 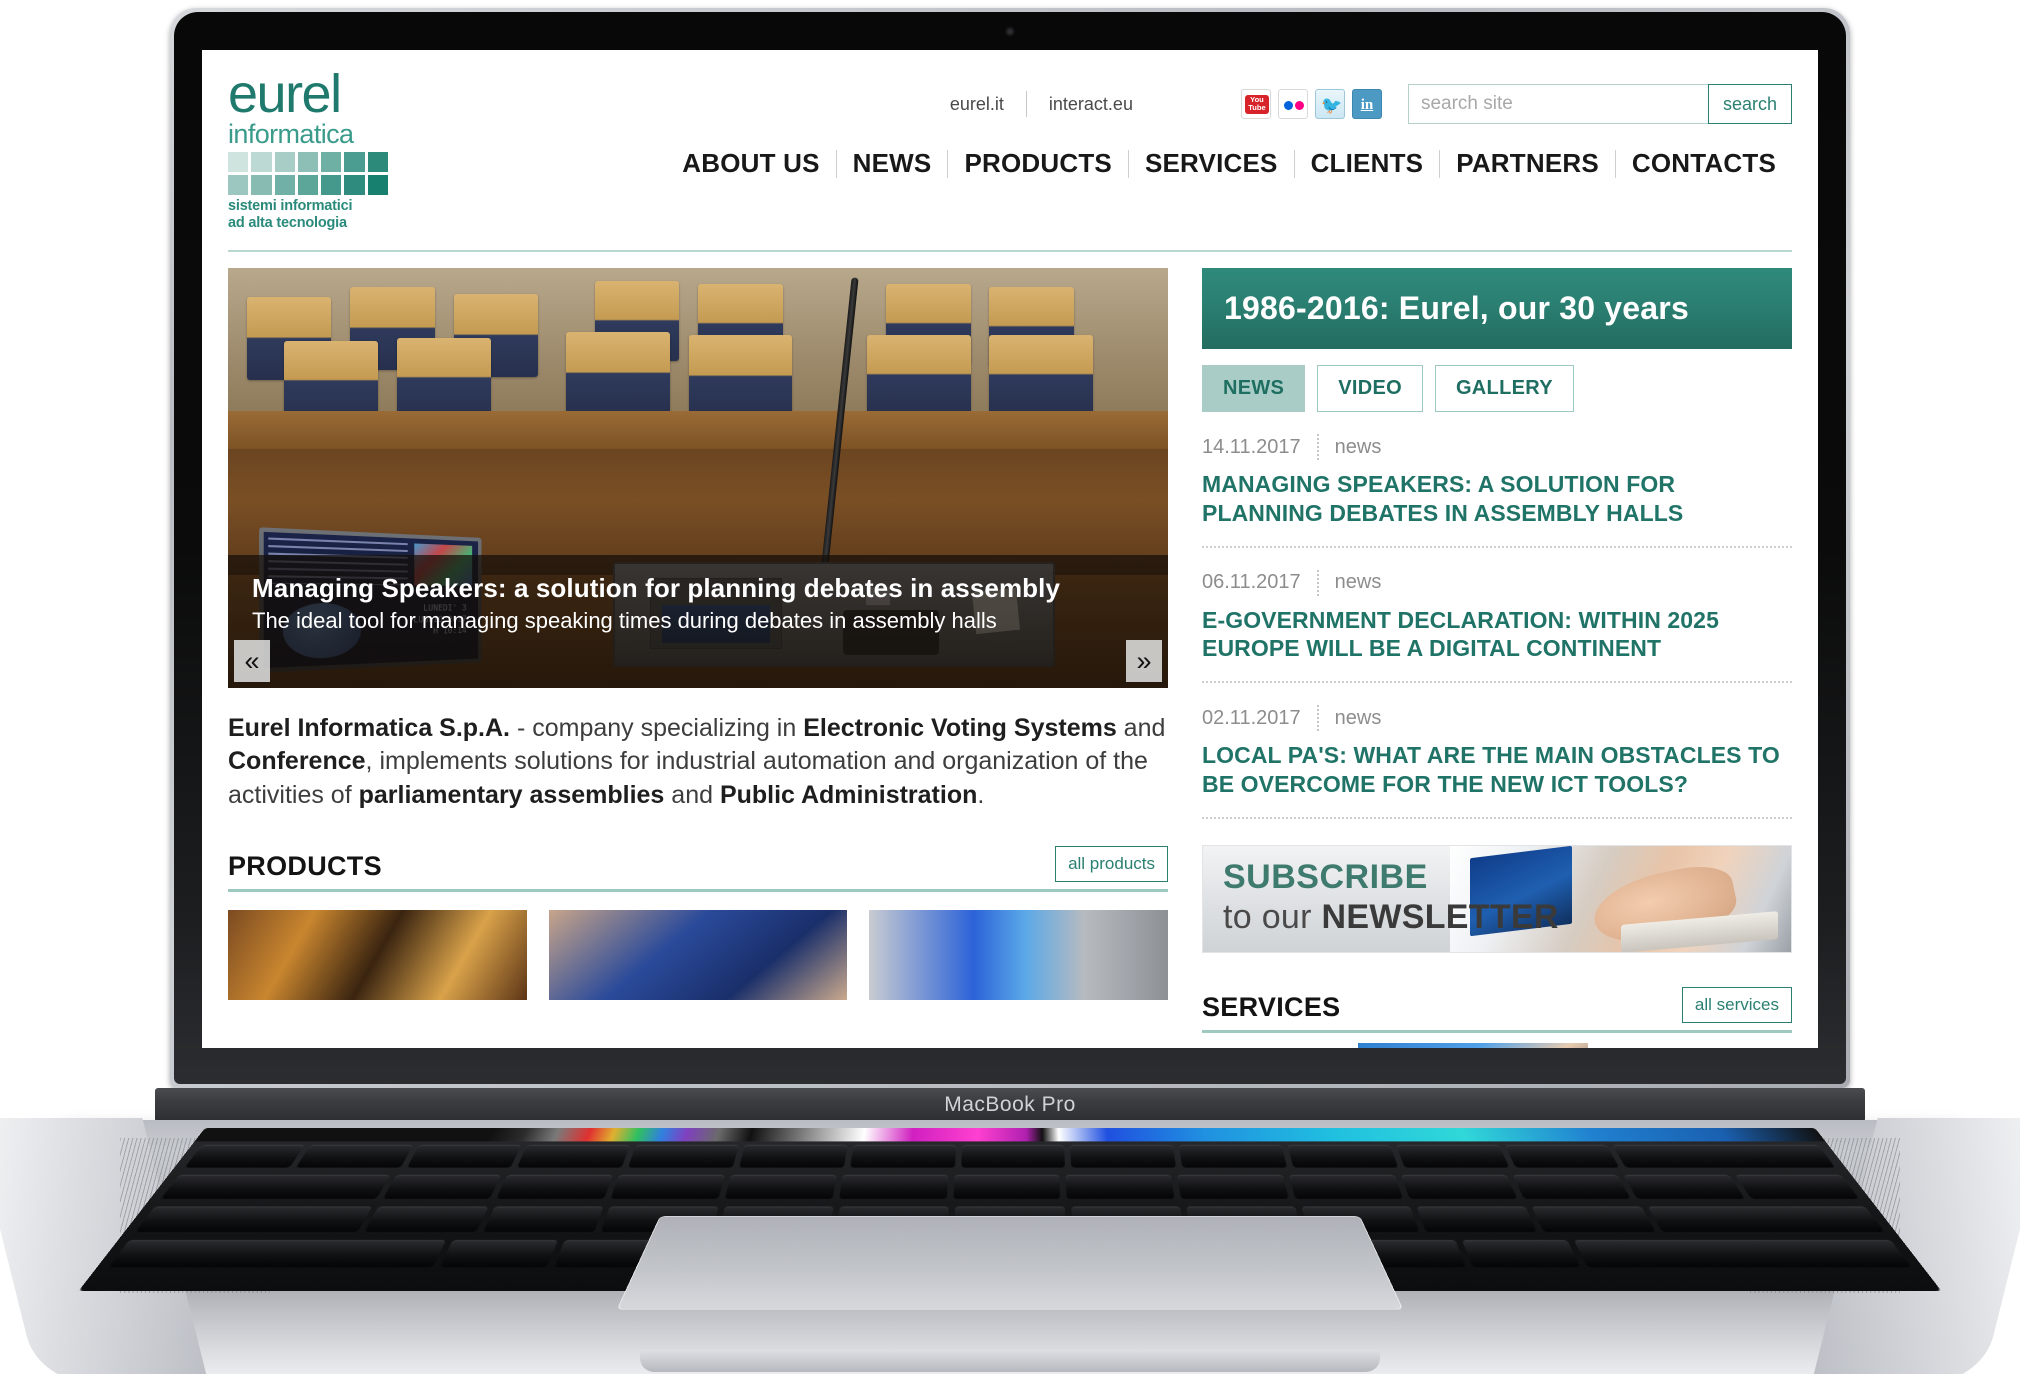 I want to click on laptop-front-edge, so click(x=1010, y=1361).